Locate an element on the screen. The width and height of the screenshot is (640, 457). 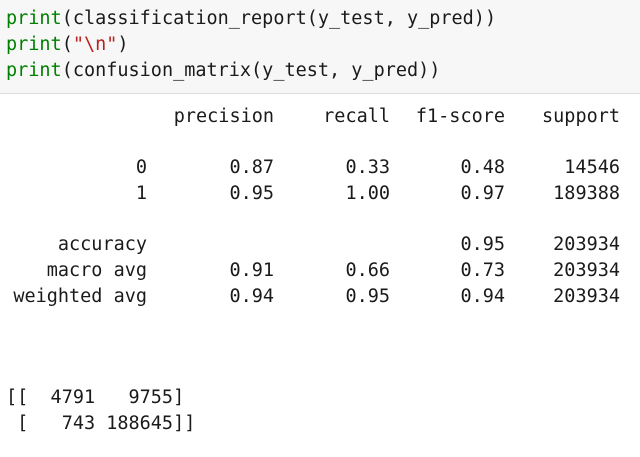
cell-precision: 0.95 is located at coordinates (251, 193).